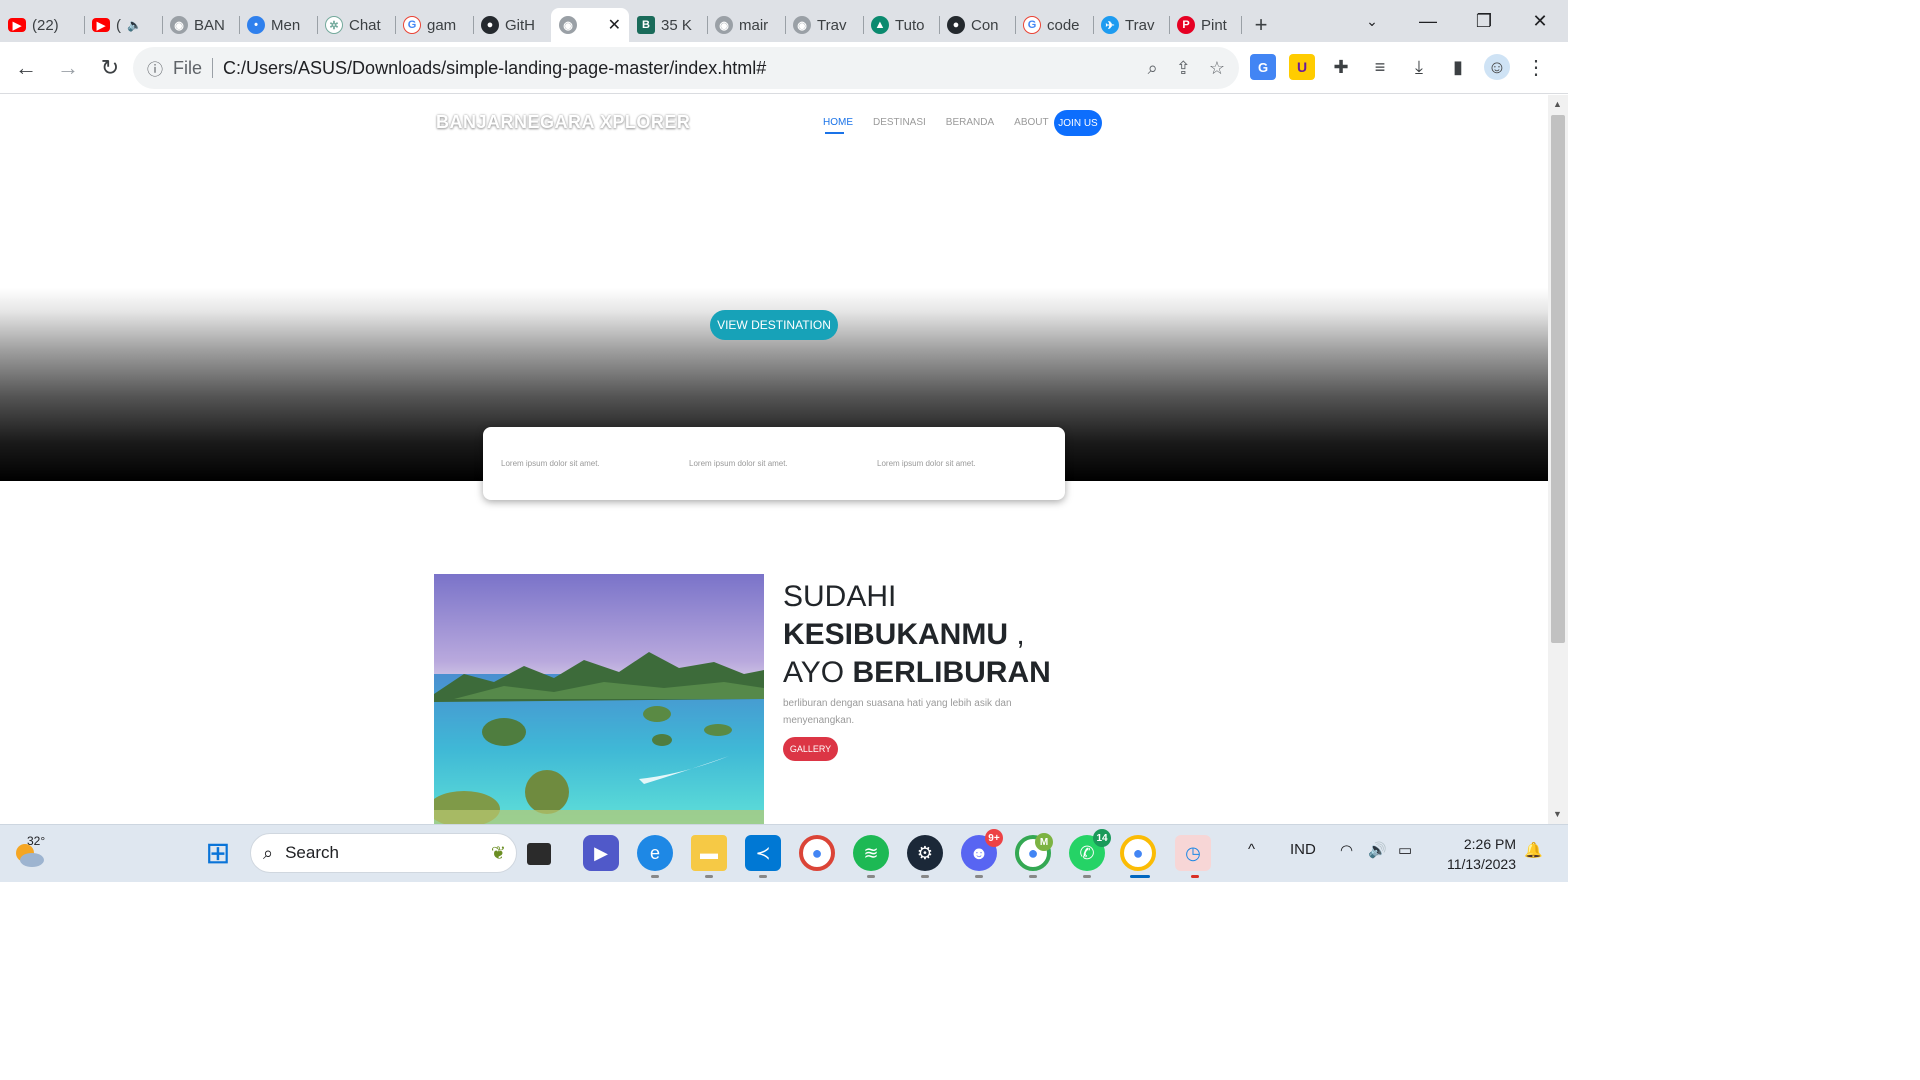 The height and width of the screenshot is (1080, 1920). Describe the element at coordinates (1346, 850) in the screenshot. I see `wifi-icon: ◠` at that location.